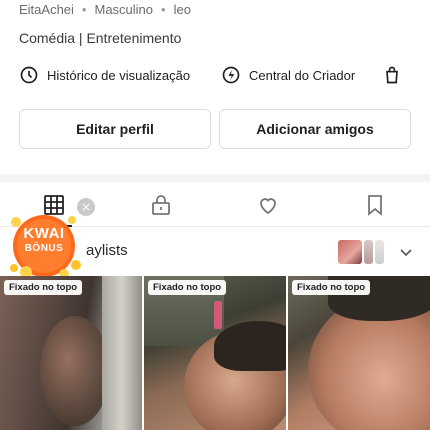 The height and width of the screenshot is (430, 430). I want to click on history-link: Histórico de visualização, so click(104, 75).